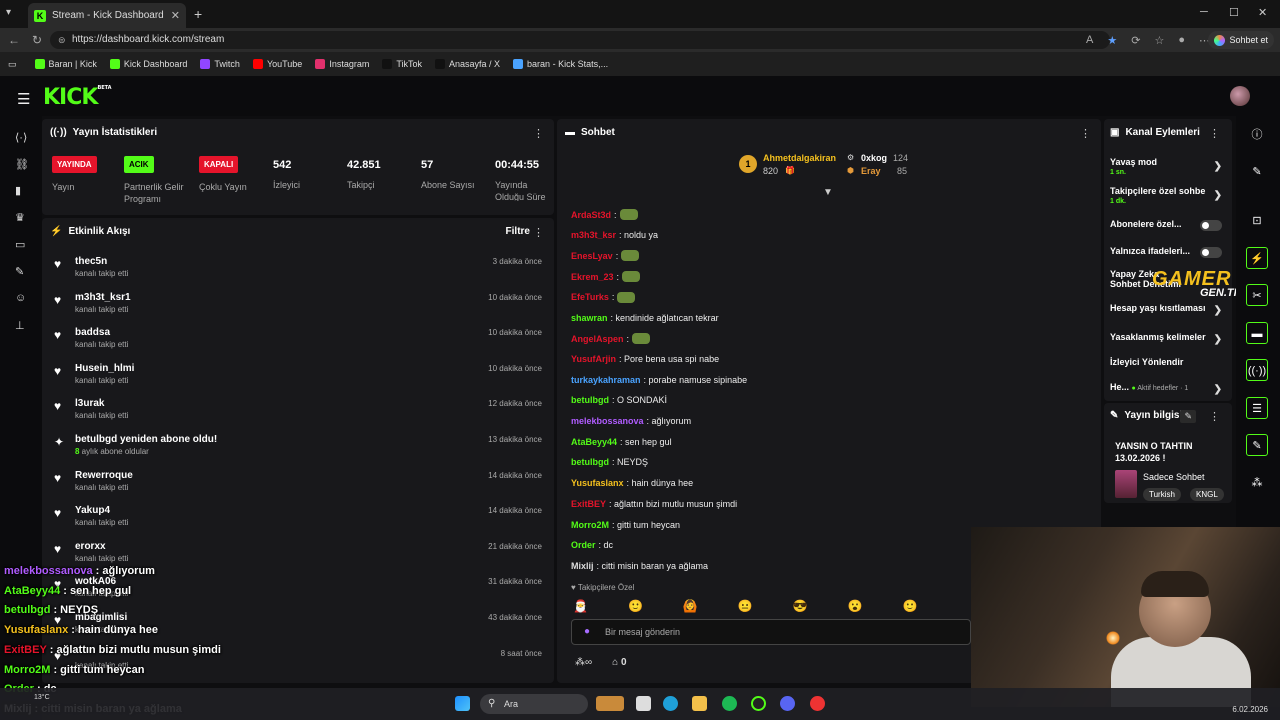  What do you see at coordinates (729, 703) in the screenshot?
I see `spotify-icon` at bounding box center [729, 703].